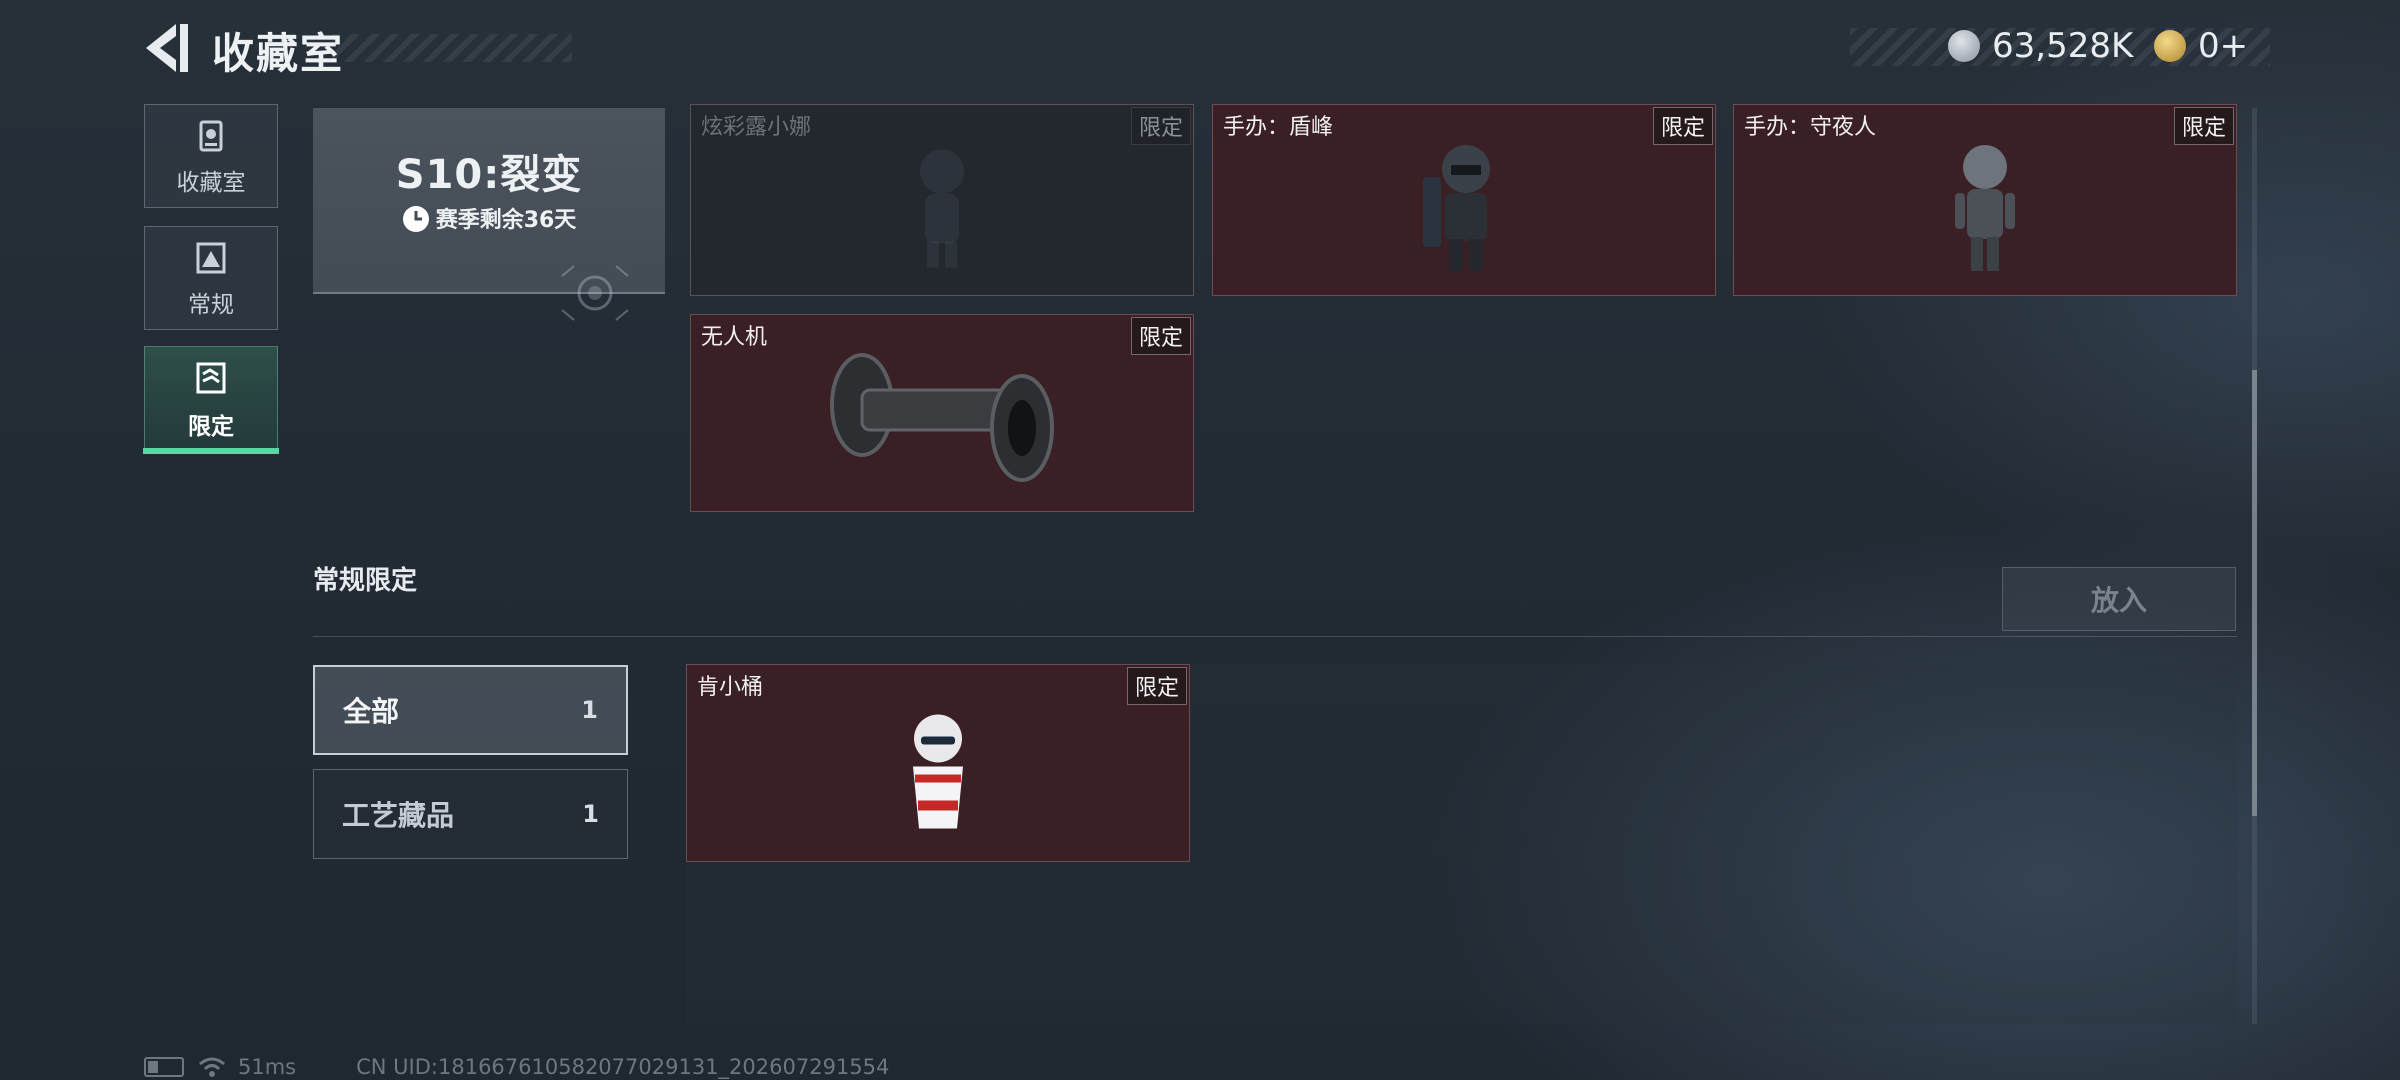 This screenshot has width=2400, height=1080. I want to click on nav-item-limited: 限定, so click(211, 399).